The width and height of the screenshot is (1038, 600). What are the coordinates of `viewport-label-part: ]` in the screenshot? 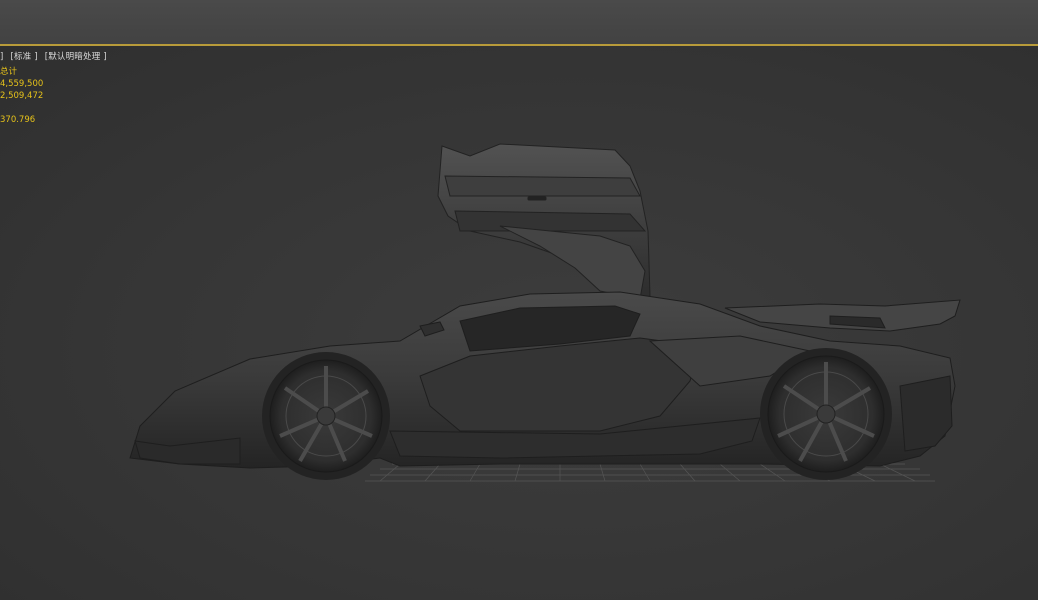 It's located at (2, 57).